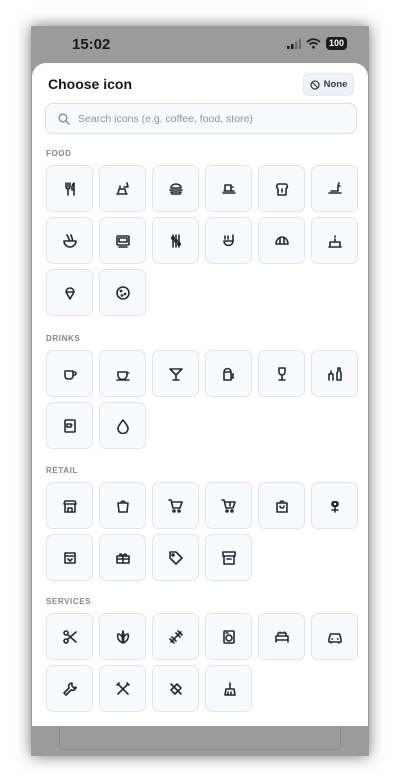 This screenshot has height=782, width=400. I want to click on shopping-cart-icon, so click(175, 505).